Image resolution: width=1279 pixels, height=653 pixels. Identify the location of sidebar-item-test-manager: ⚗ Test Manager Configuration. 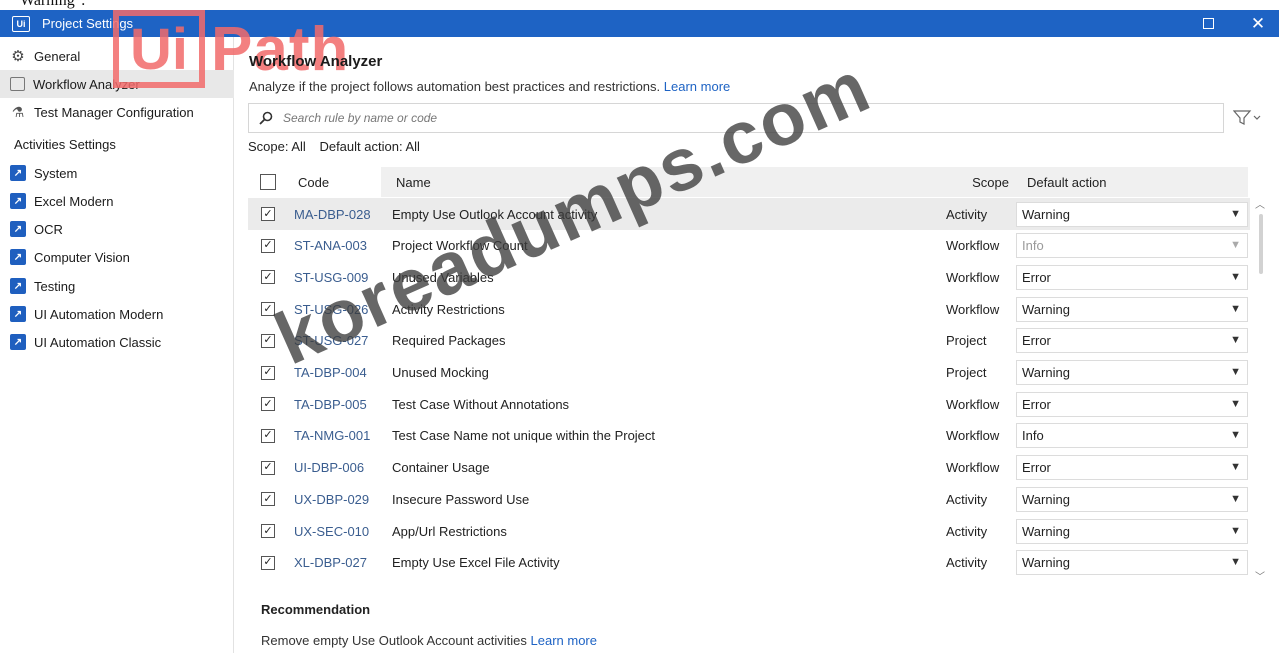
(117, 112).